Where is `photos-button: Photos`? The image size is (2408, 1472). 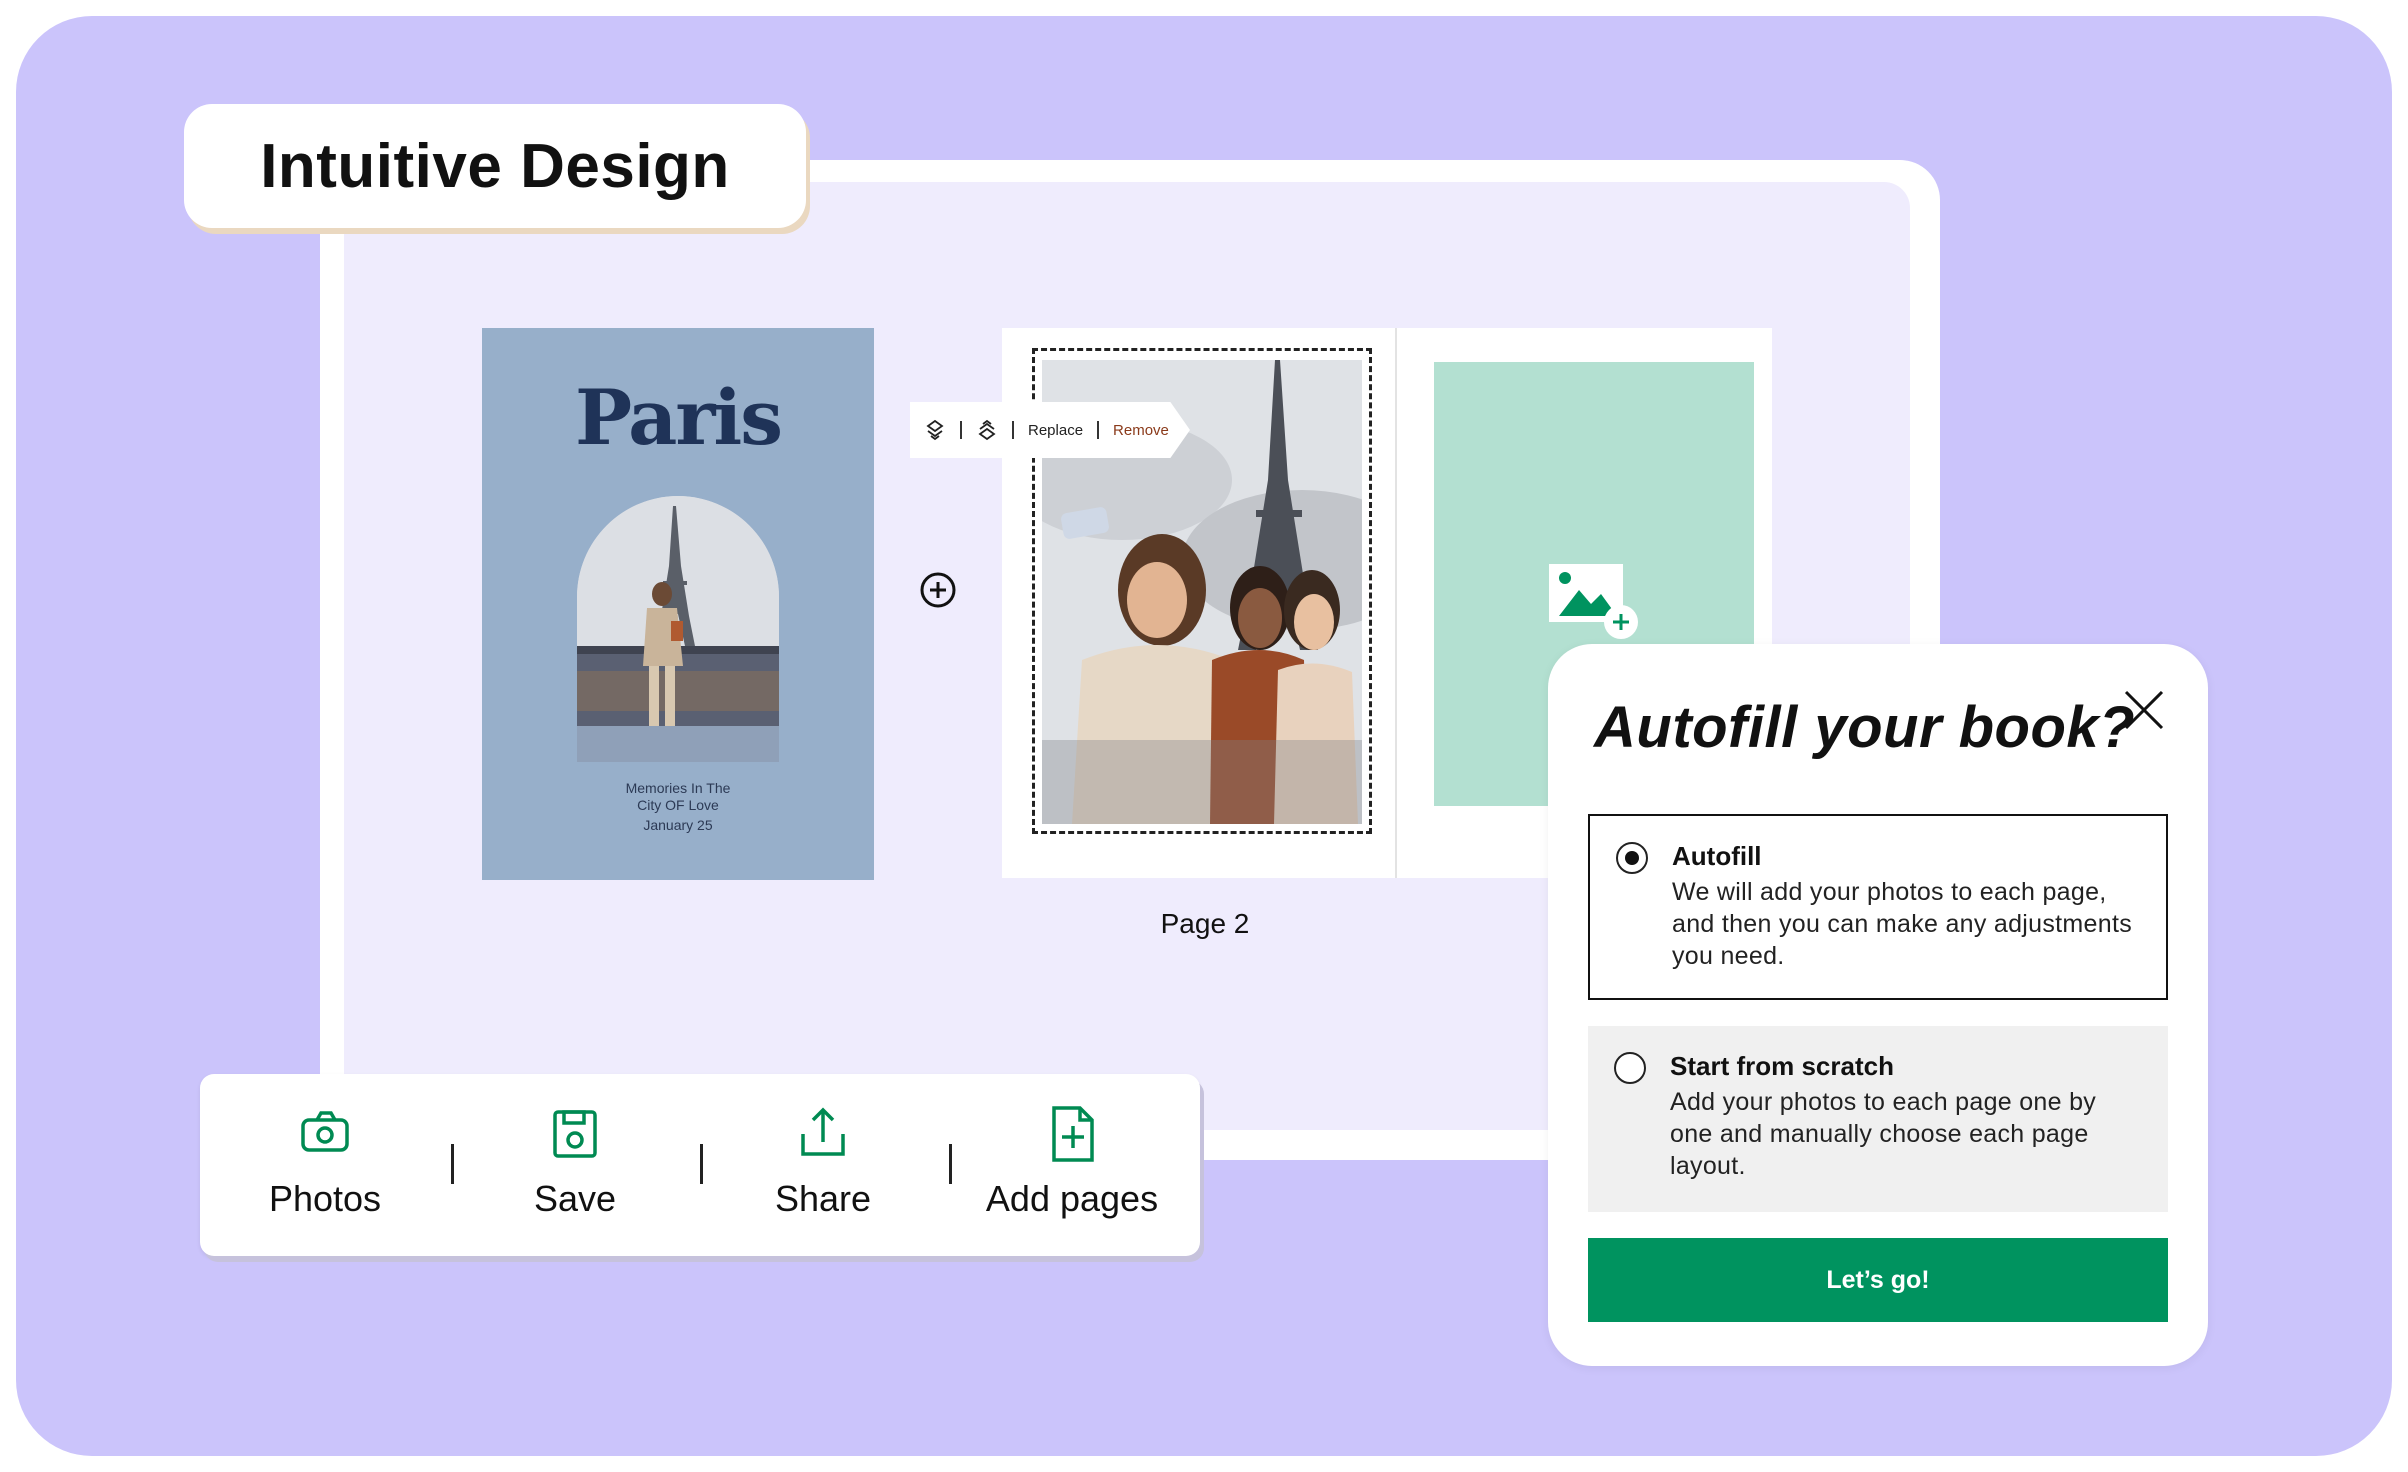 photos-button: Photos is located at coordinates (325, 1166).